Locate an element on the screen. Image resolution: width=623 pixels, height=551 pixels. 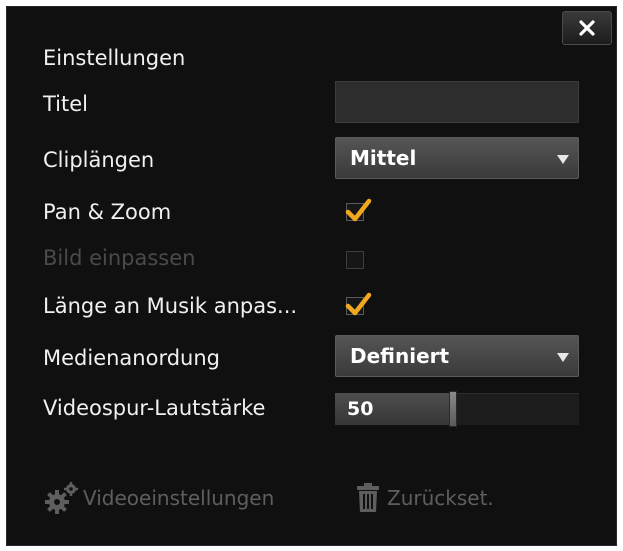
video-volume-slider: 50 is located at coordinates (457, 409).